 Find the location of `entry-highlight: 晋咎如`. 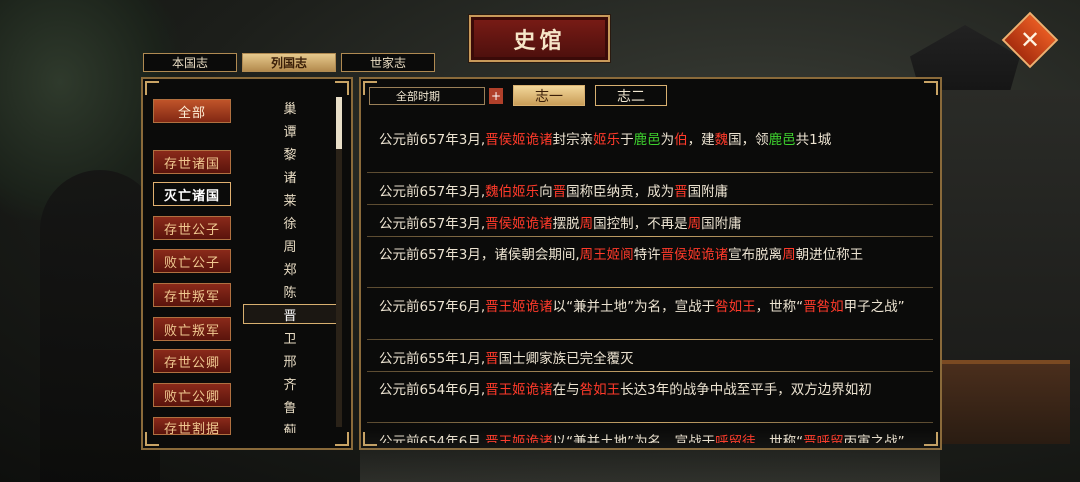

entry-highlight: 晋咎如 is located at coordinates (823, 307).